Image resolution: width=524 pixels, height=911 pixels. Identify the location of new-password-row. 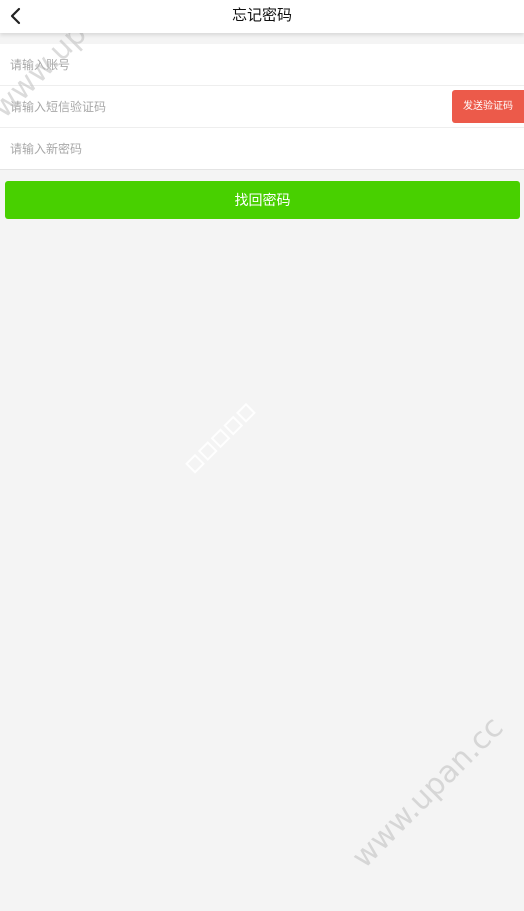
(262, 149).